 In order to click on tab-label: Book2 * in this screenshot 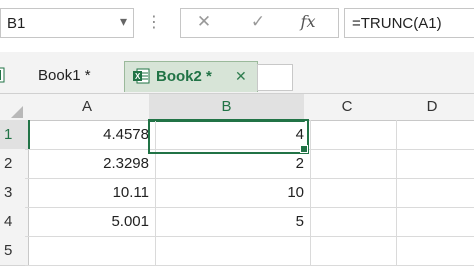, I will do `click(184, 76)`.